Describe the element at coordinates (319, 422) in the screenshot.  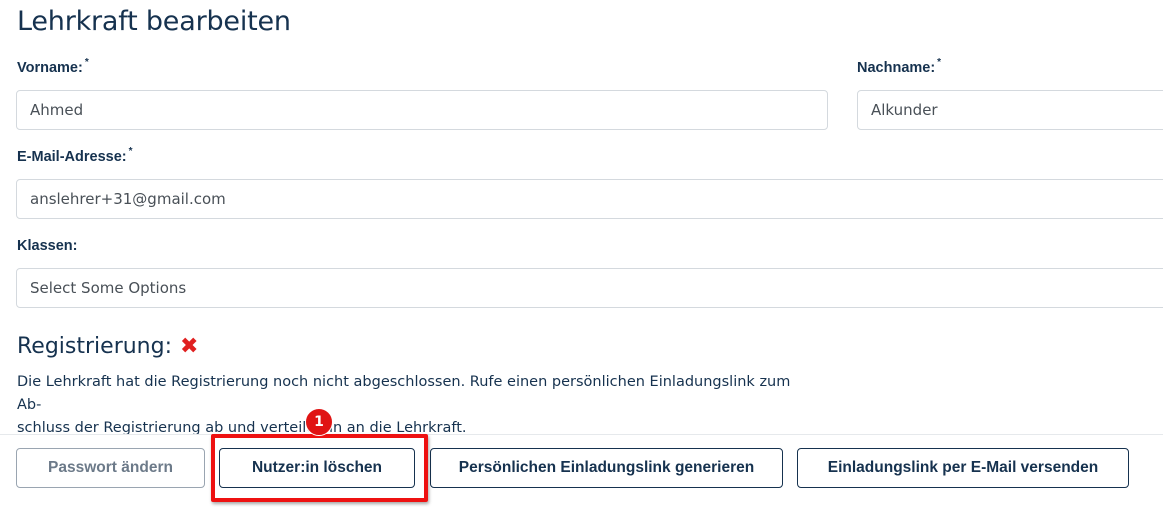
I see `step-marker: 1` at that location.